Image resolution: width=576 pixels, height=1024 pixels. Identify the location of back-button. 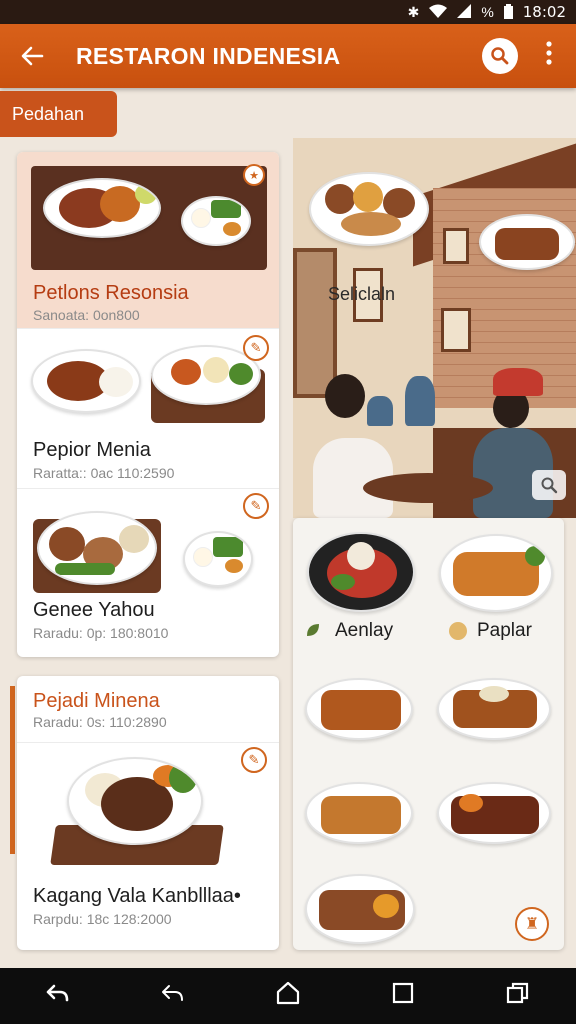
(32, 56).